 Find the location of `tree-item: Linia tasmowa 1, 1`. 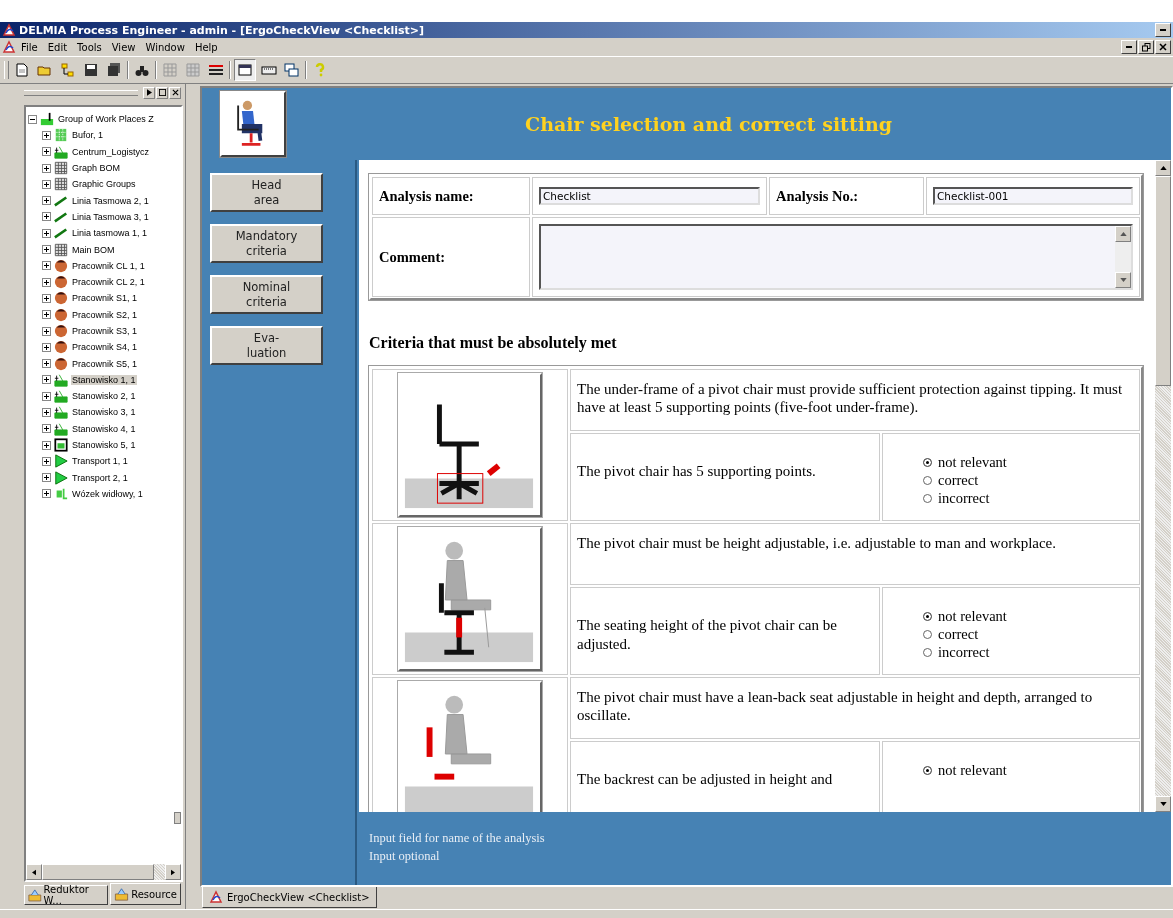

tree-item: Linia tasmowa 1, 1 is located at coordinates (110, 233).